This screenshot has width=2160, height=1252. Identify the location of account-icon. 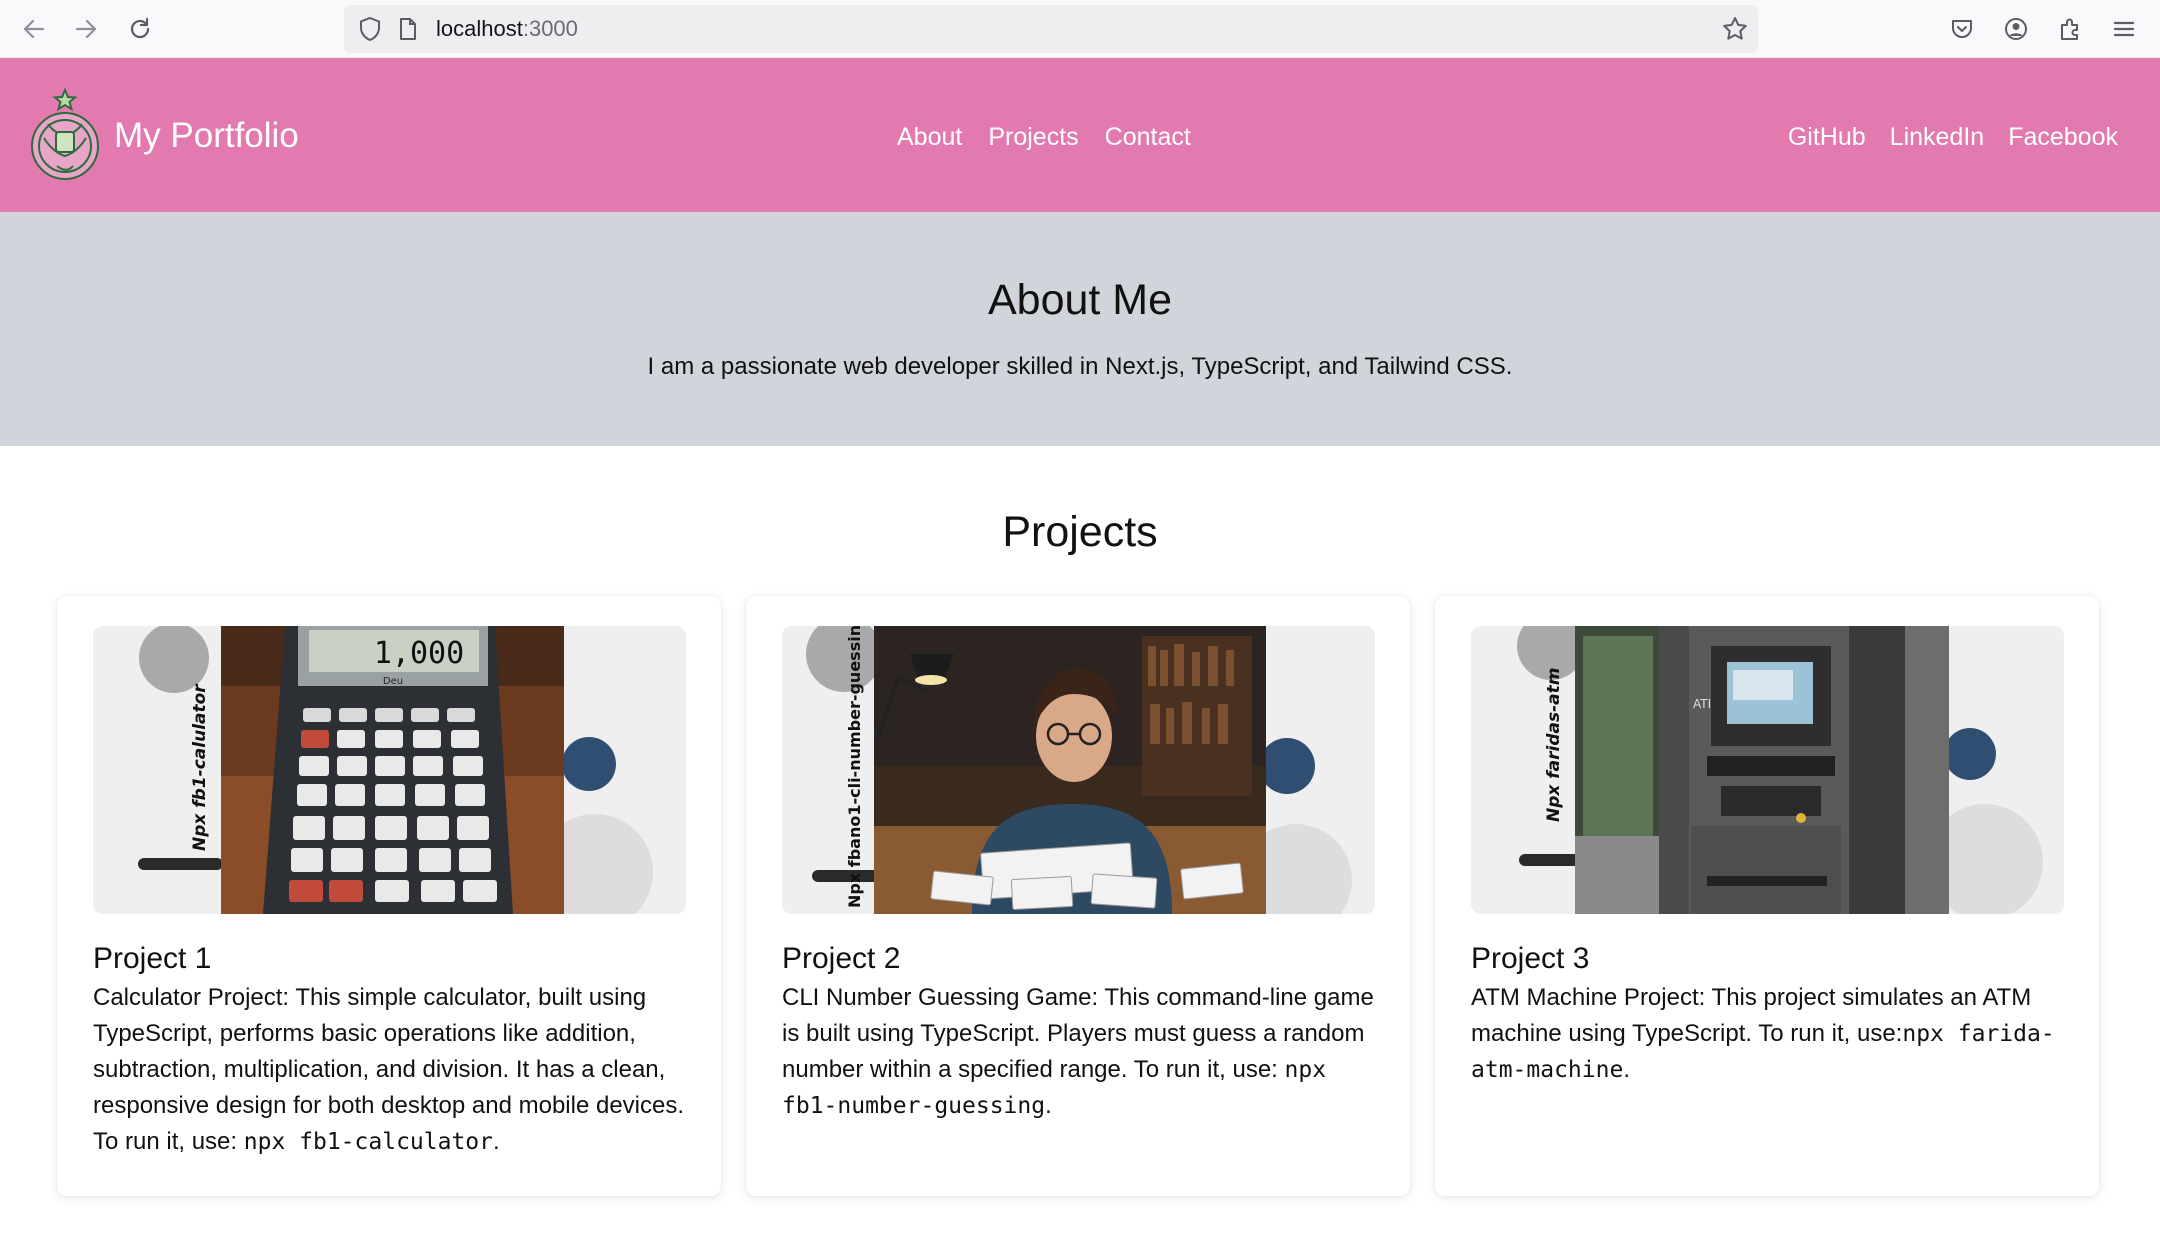
(2016, 29).